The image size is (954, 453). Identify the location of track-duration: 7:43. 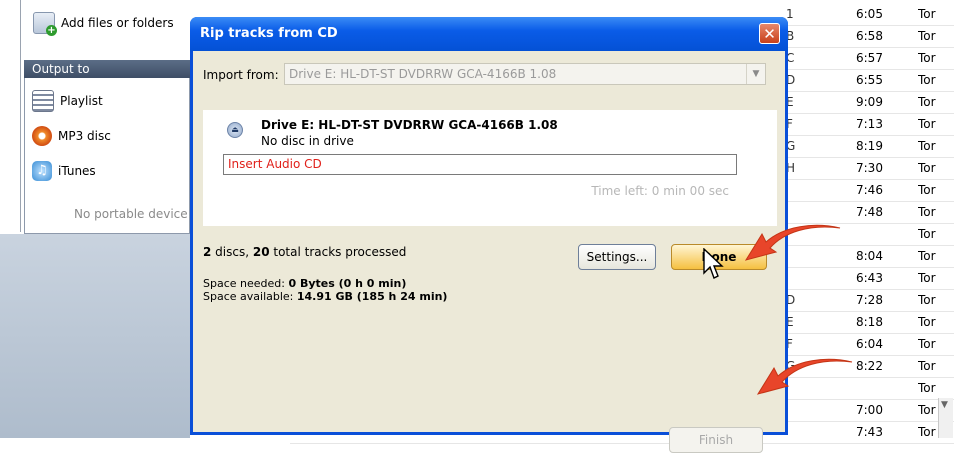
(869, 432).